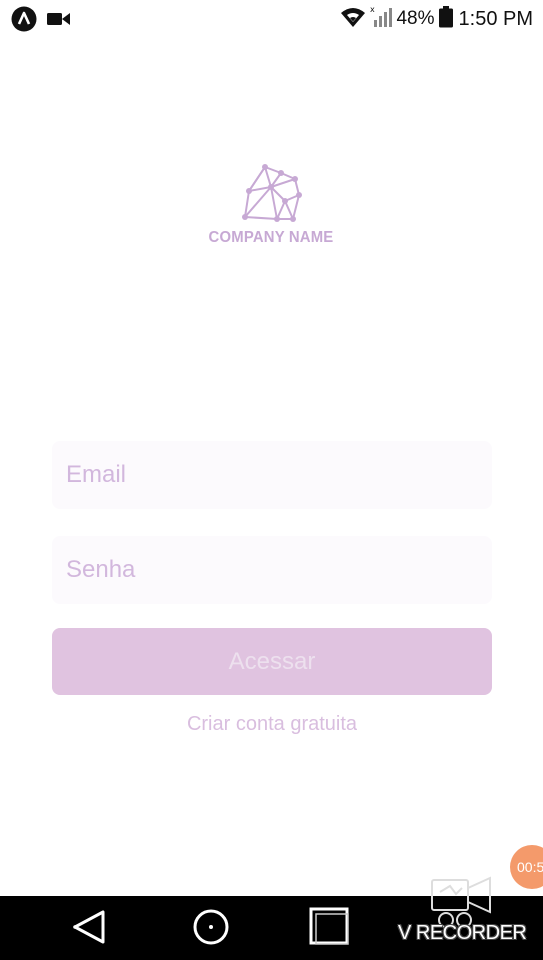  What do you see at coordinates (436, 19) in the screenshot?
I see `status-bar-right: x 48% 1:50 PM` at bounding box center [436, 19].